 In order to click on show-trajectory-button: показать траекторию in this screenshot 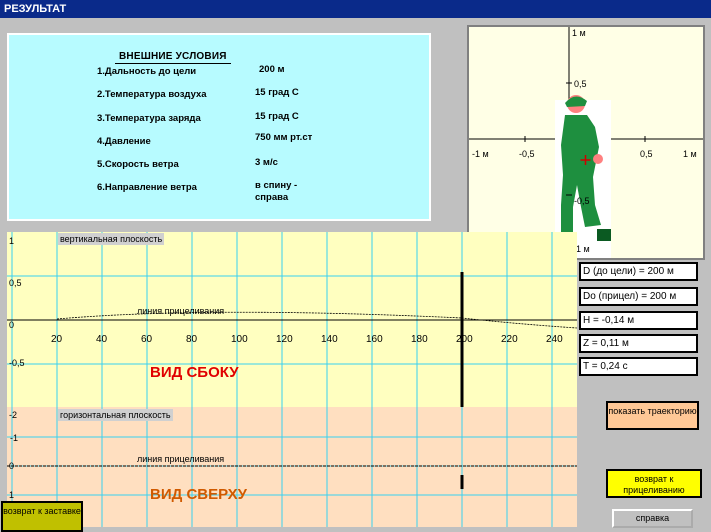, I will do `click(652, 415)`.